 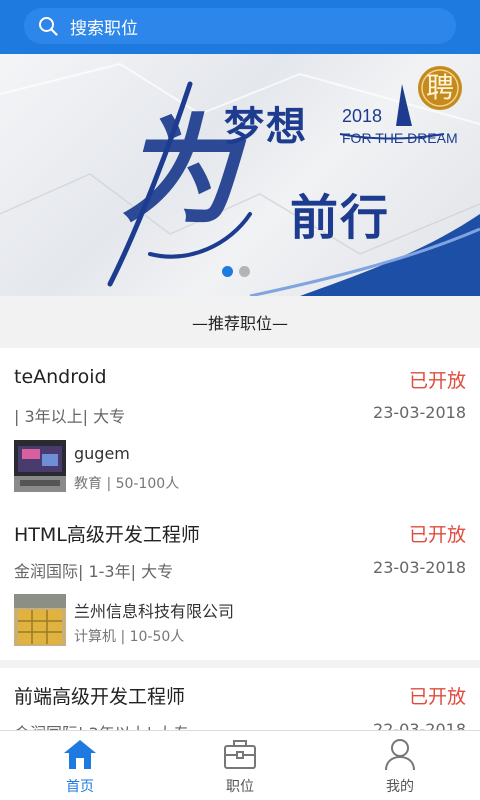 What do you see at coordinates (236, 271) in the screenshot?
I see `carousel-indicator` at bounding box center [236, 271].